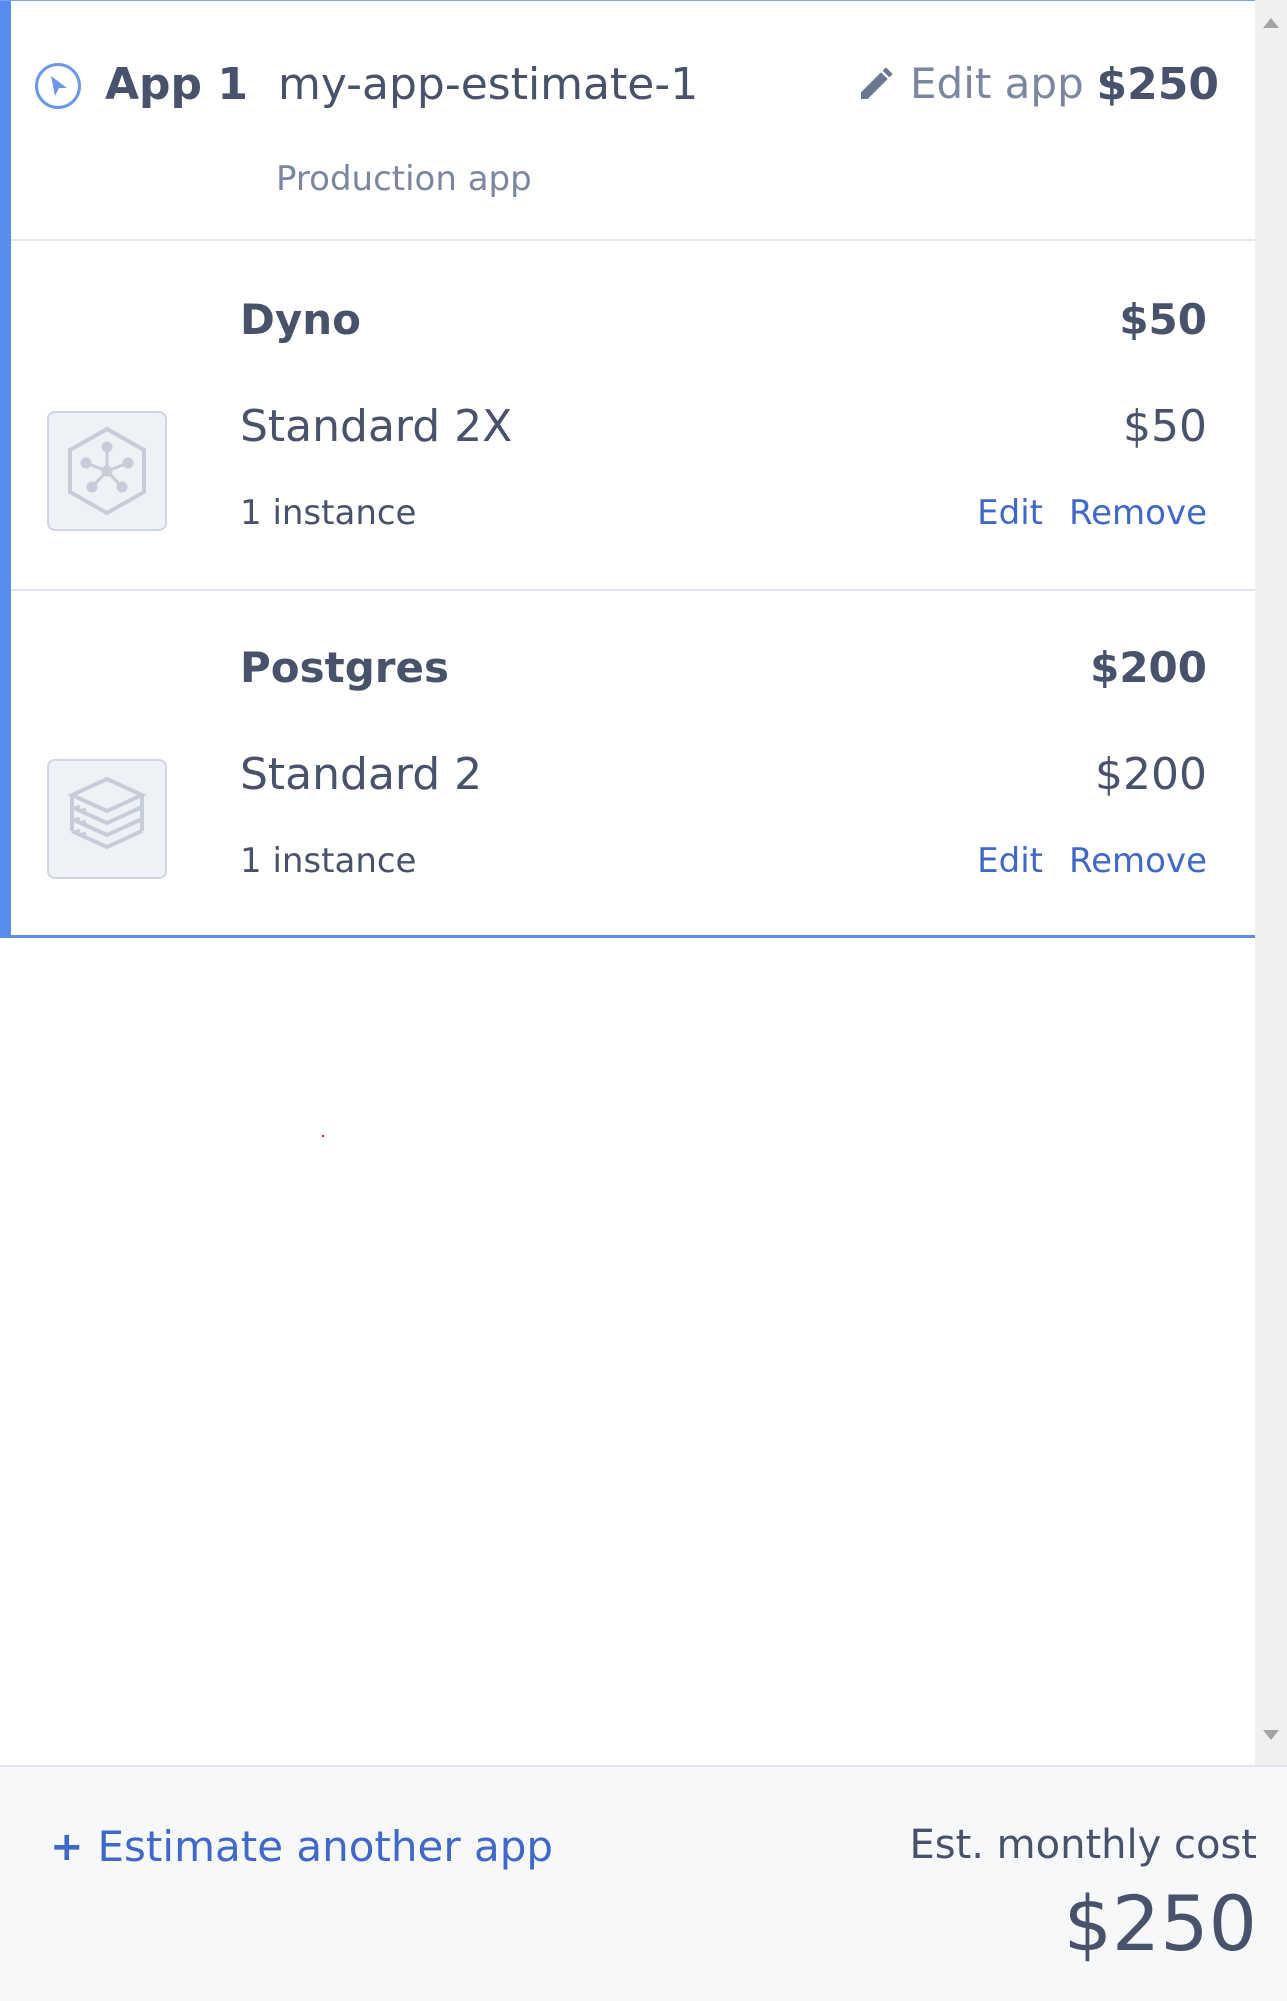 This screenshot has height=2001, width=1287. Describe the element at coordinates (997, 83) in the screenshot. I see `edit-app-label: Edit app` at that location.